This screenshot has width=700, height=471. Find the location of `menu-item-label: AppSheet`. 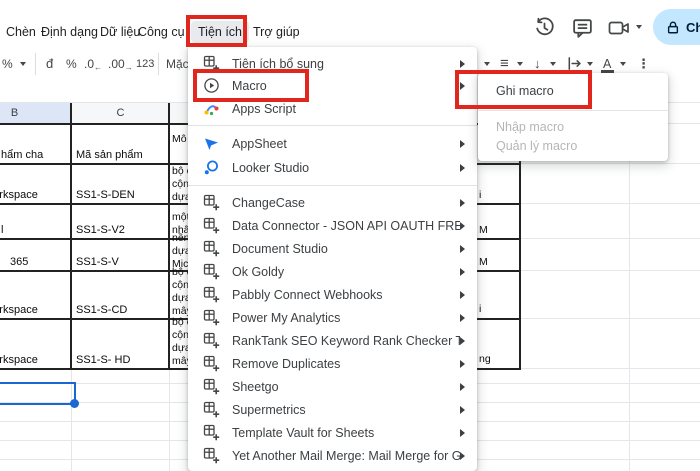

menu-item-label: AppSheet is located at coordinates (259, 143).